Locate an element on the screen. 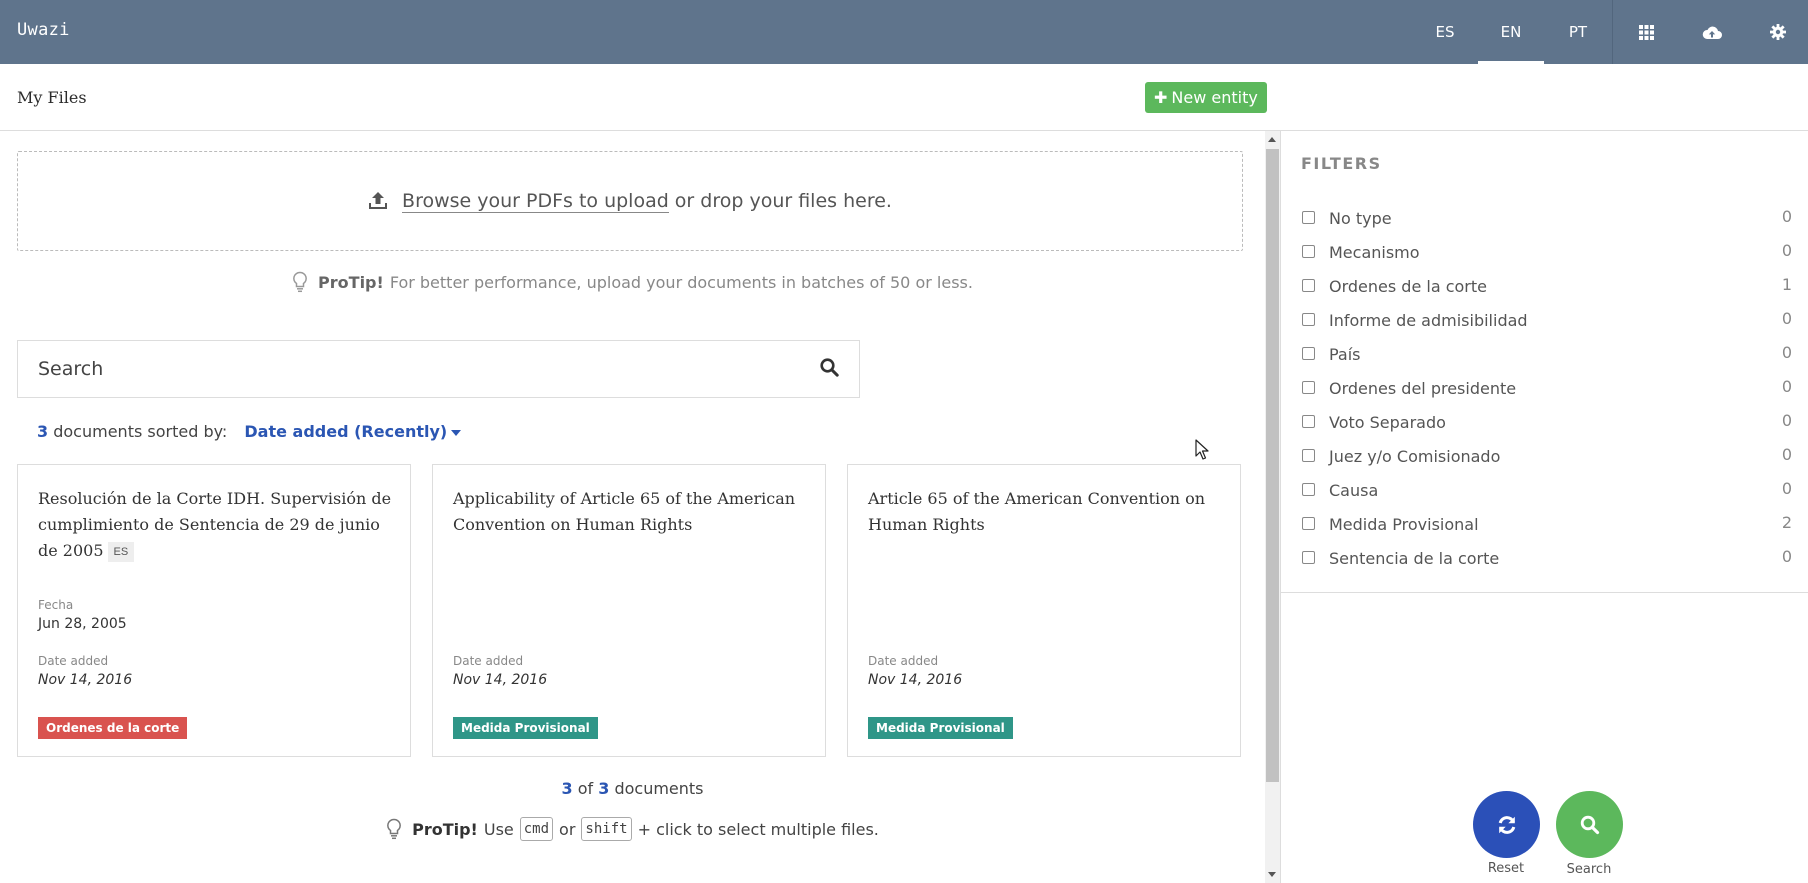 The width and height of the screenshot is (1808, 883). new-entity-label: New entity is located at coordinates (1214, 97).